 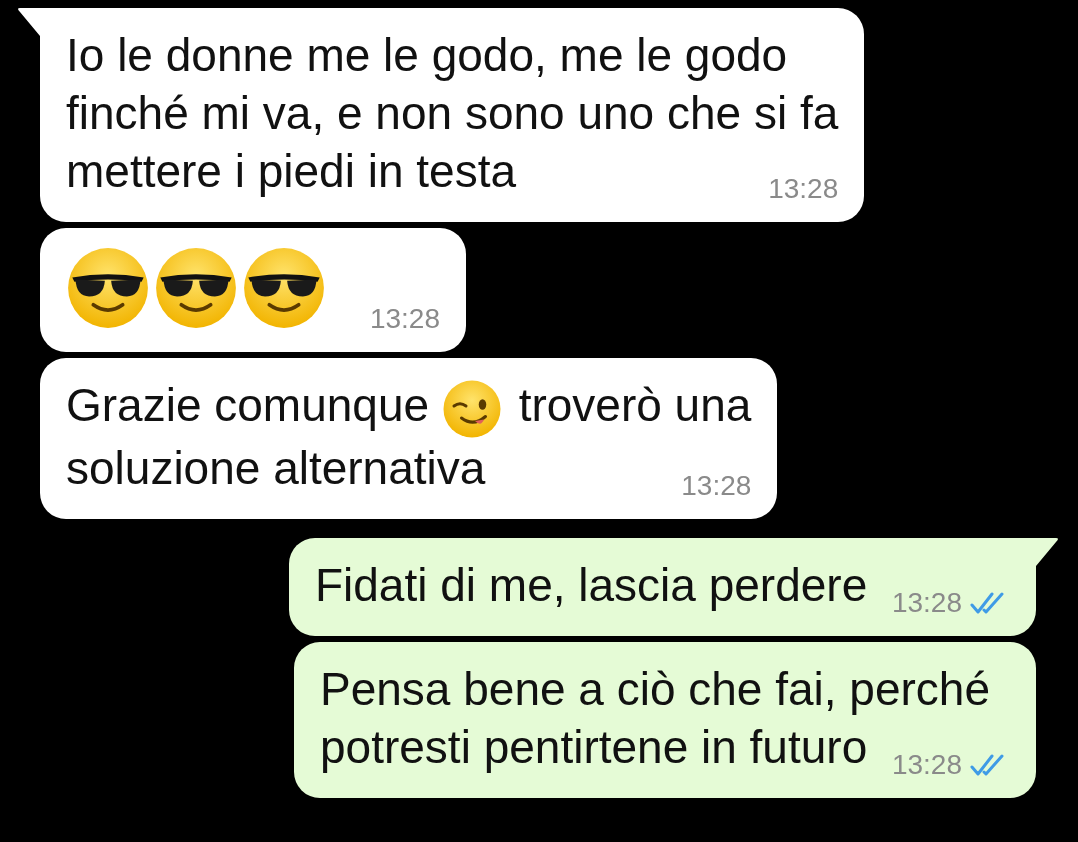 I want to click on winking-face-icon, so click(x=471, y=408).